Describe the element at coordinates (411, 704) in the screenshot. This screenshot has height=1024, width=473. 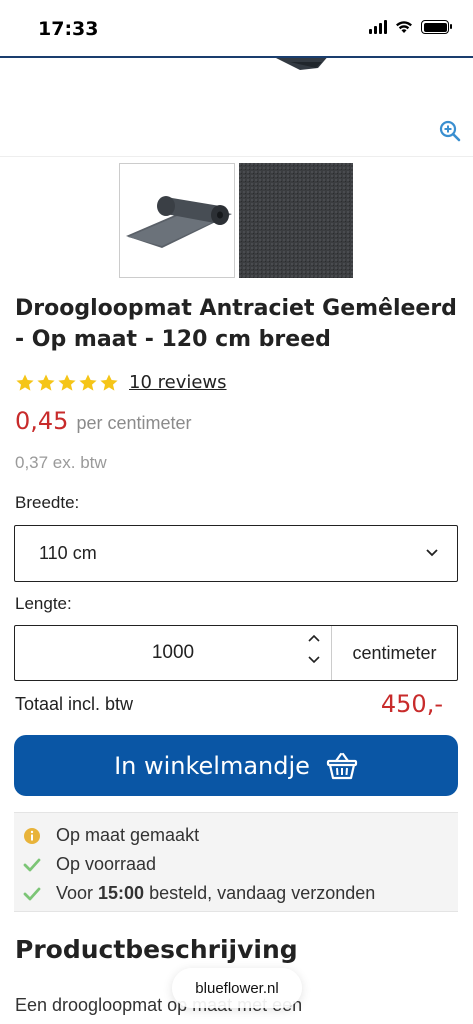
I see `total-value: 450,-` at that location.